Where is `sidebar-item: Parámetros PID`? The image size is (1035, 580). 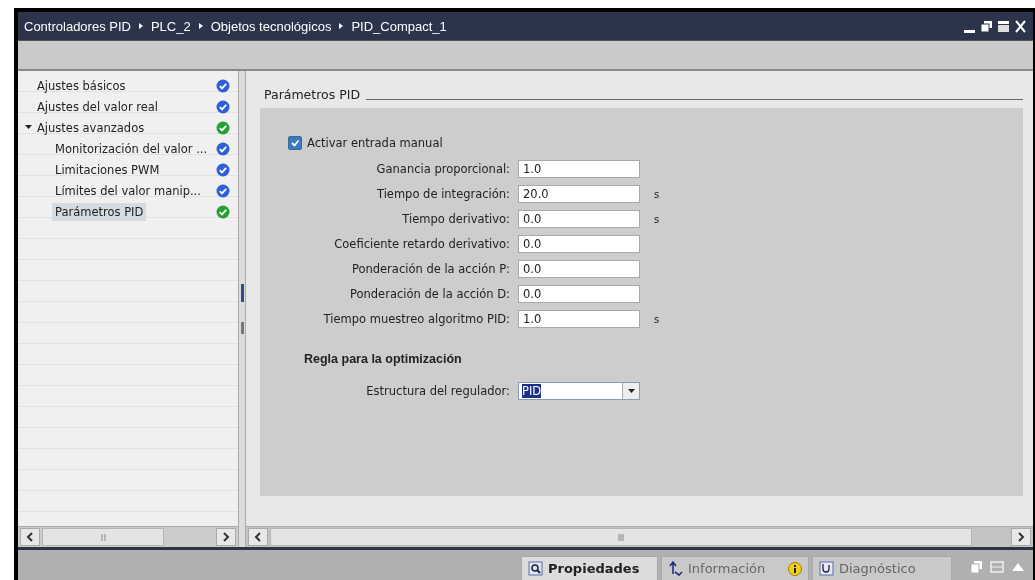
sidebar-item: Parámetros PID is located at coordinates (99, 211).